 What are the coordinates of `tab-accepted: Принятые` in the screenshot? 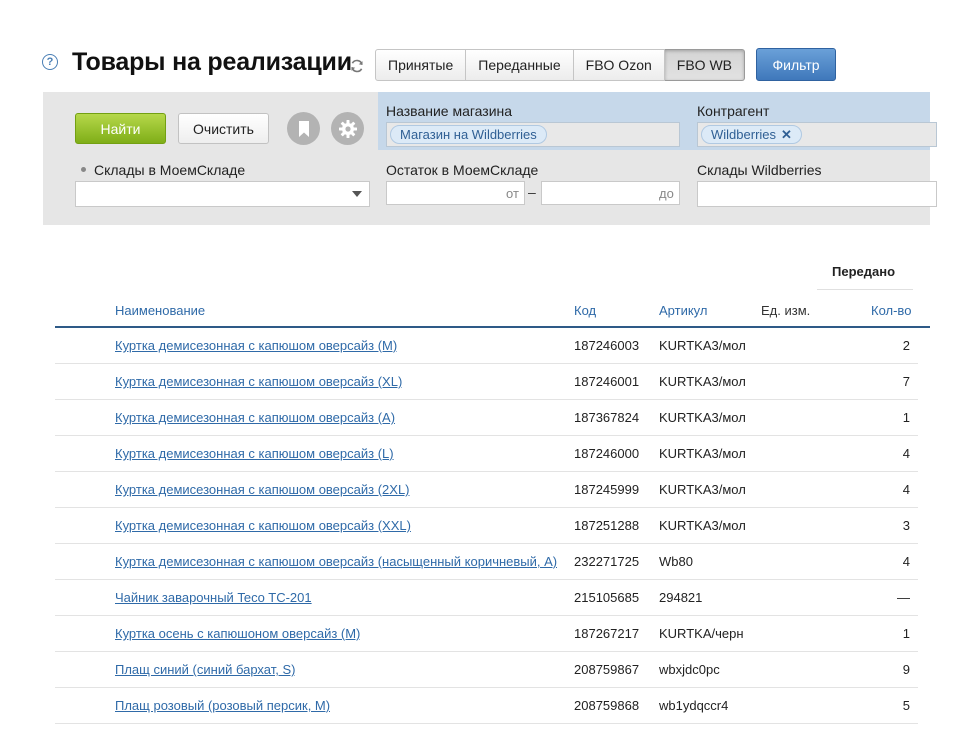 It's located at (421, 65).